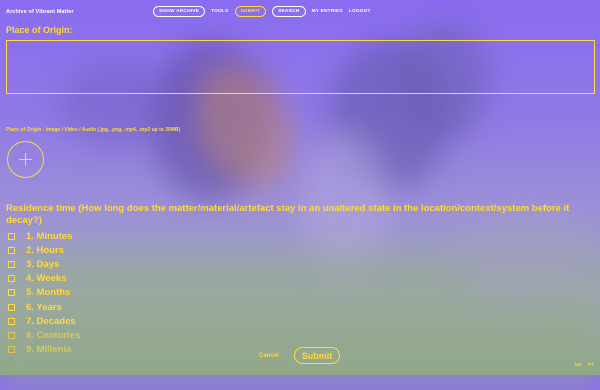 The image size is (600, 390). I want to click on option-label: 7. Decades, so click(51, 321).